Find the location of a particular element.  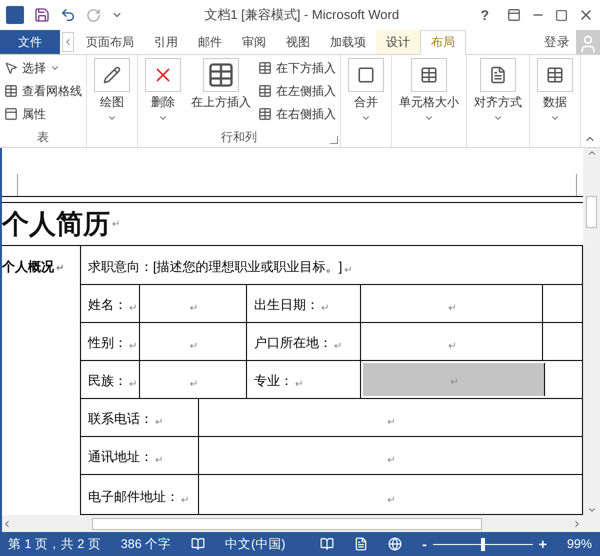

zoom-level: 99% is located at coordinates (579, 544).